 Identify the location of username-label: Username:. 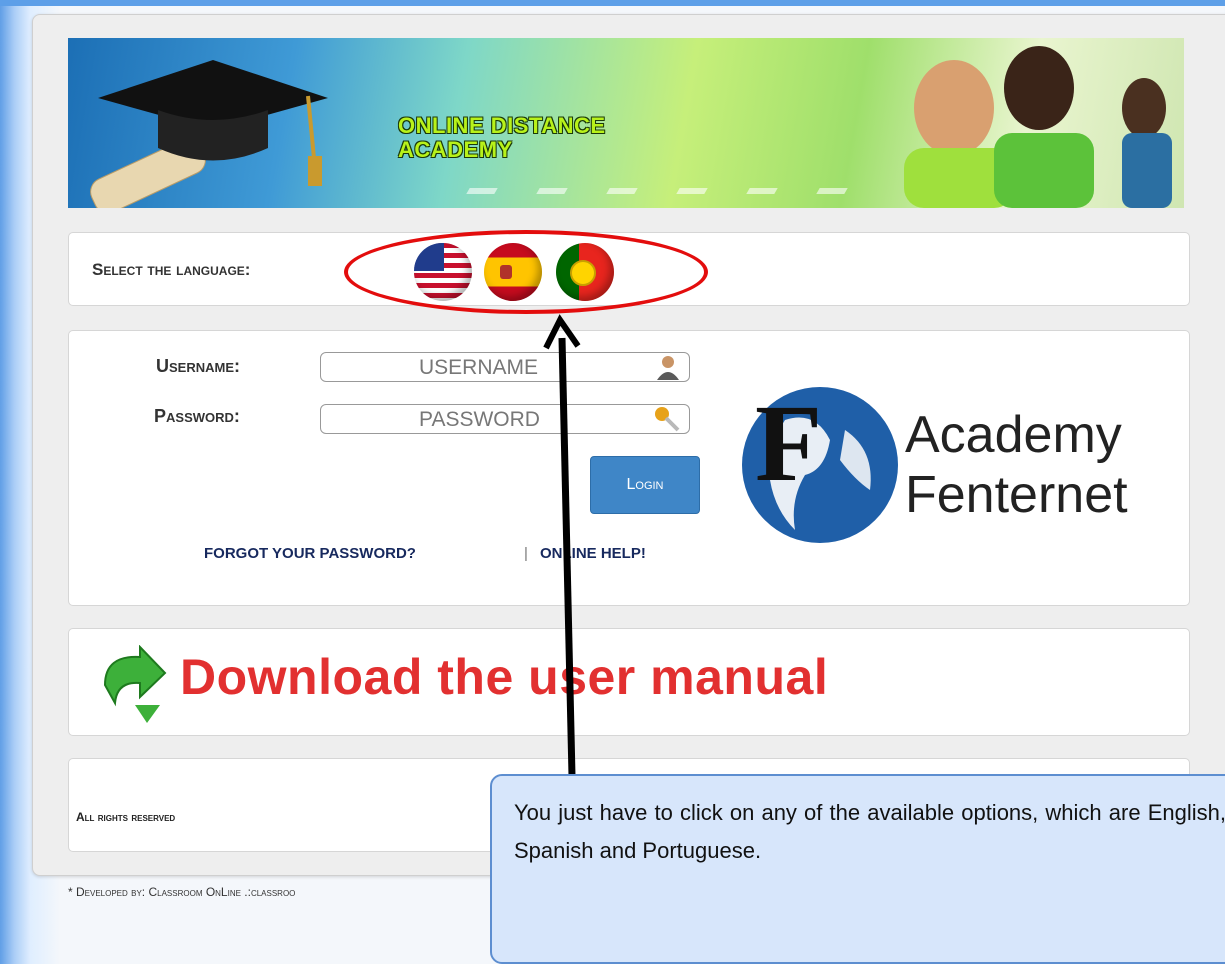
(198, 366).